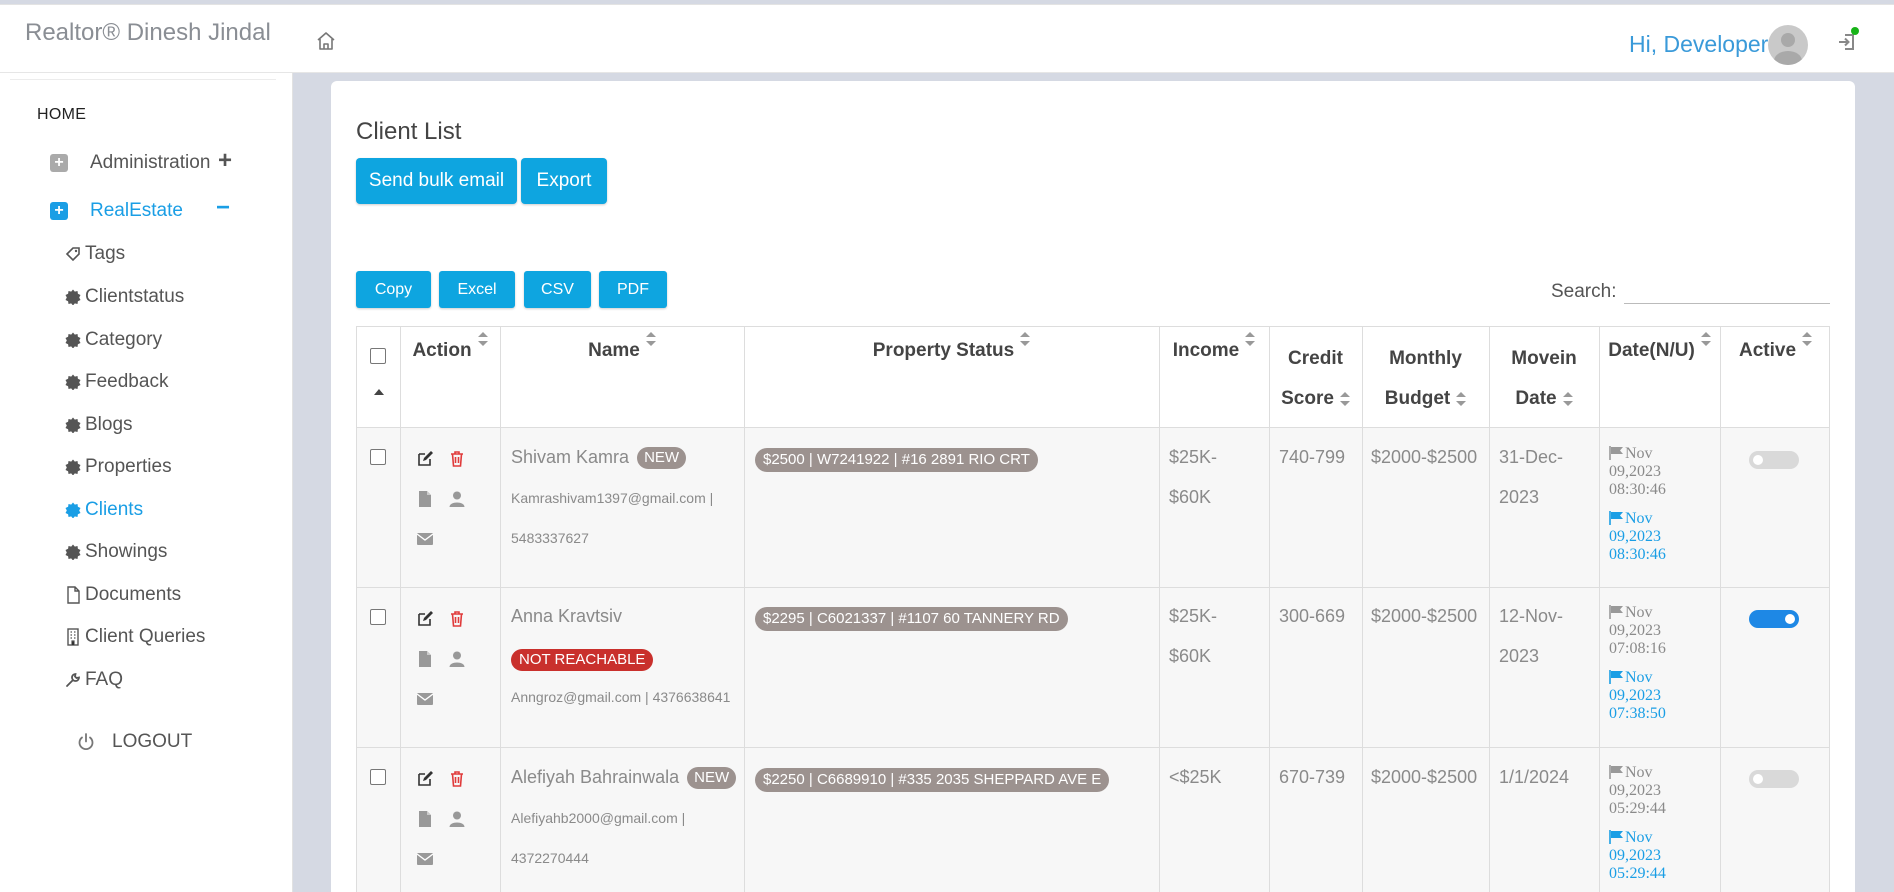  Describe the element at coordinates (225, 161) in the screenshot. I see `expand-icon: +` at that location.